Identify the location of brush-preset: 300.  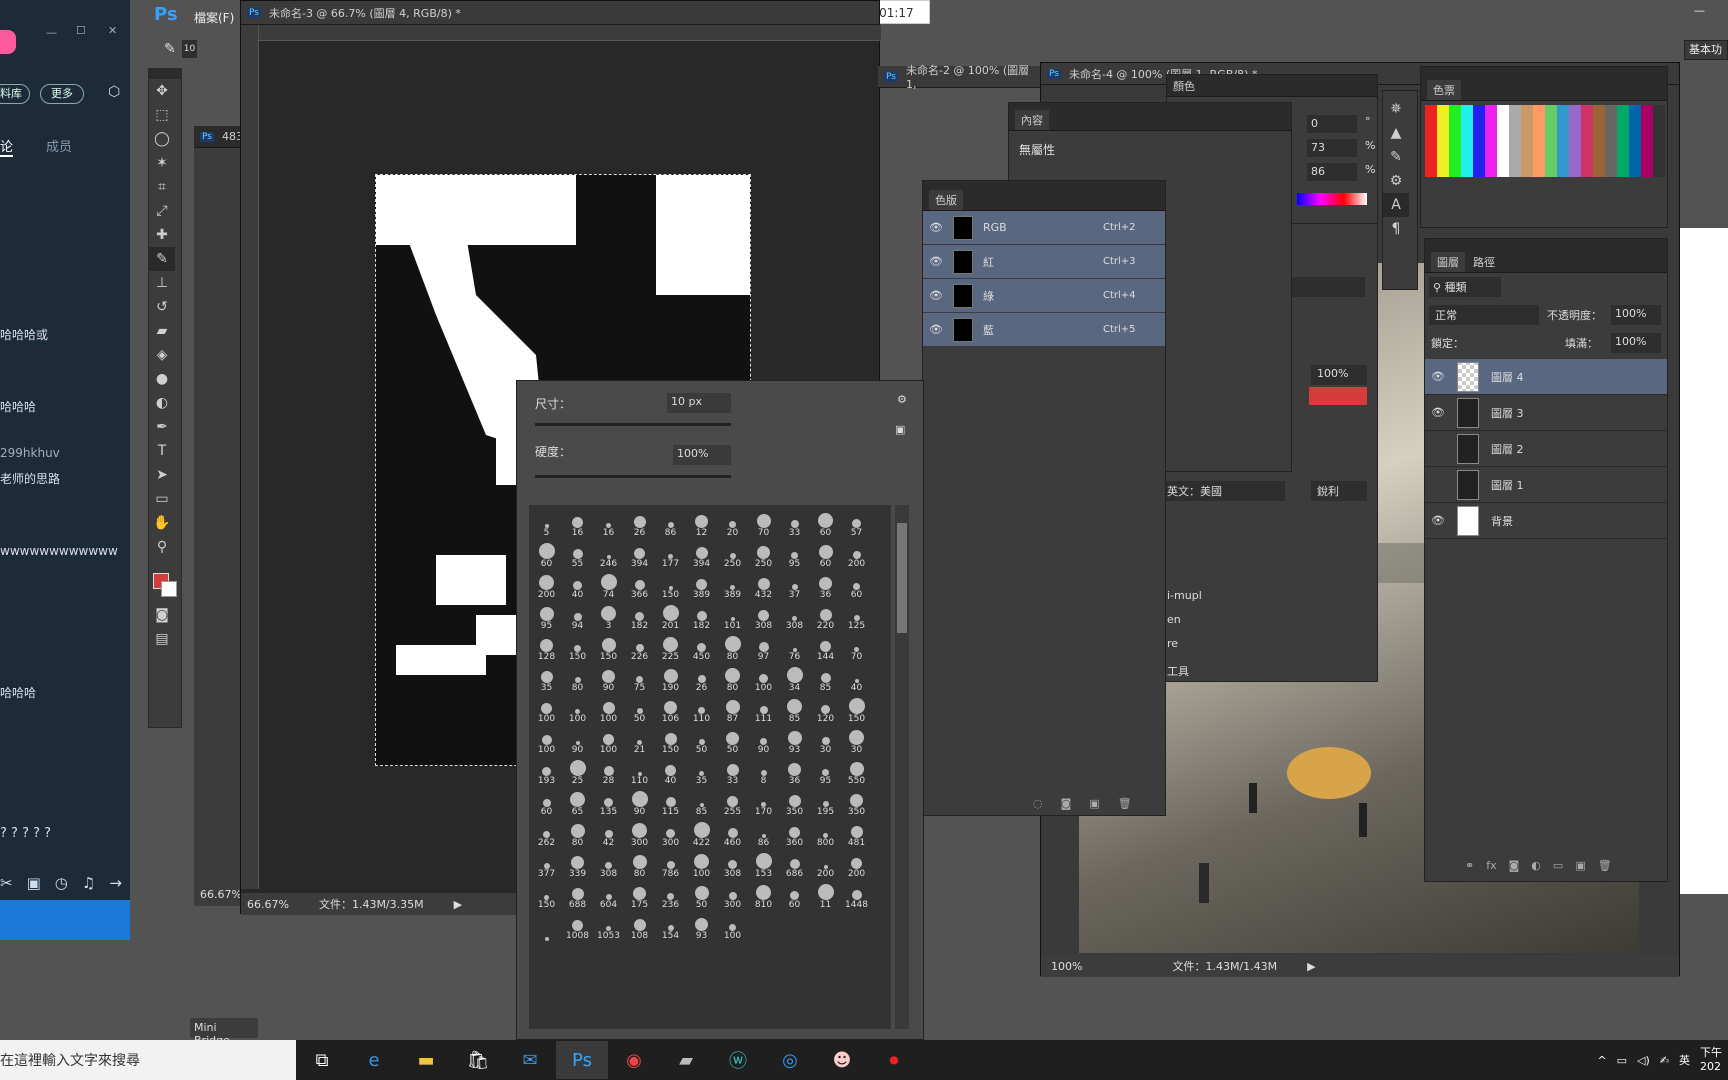
(639, 832).